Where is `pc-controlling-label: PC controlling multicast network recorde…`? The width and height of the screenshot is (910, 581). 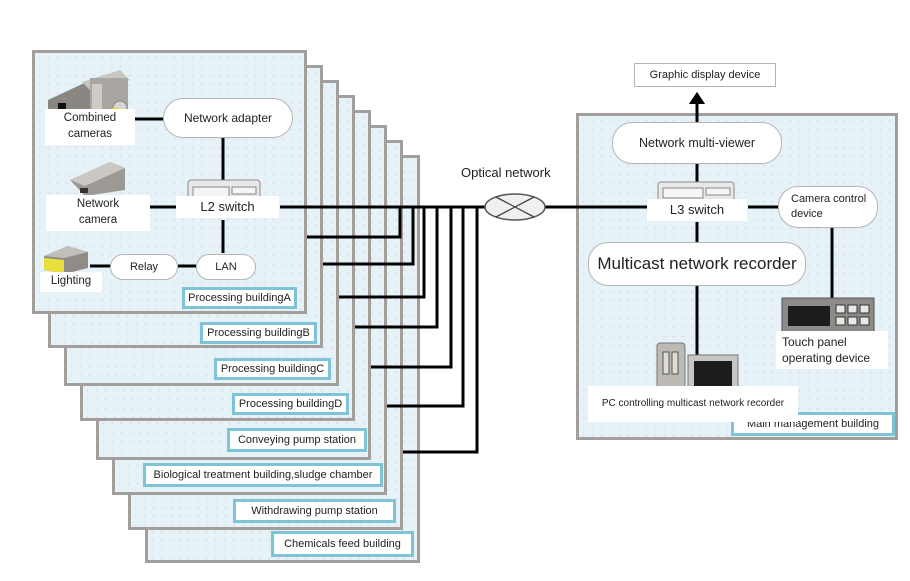
pc-controlling-label: PC controlling multicast network recorde… is located at coordinates (693, 404).